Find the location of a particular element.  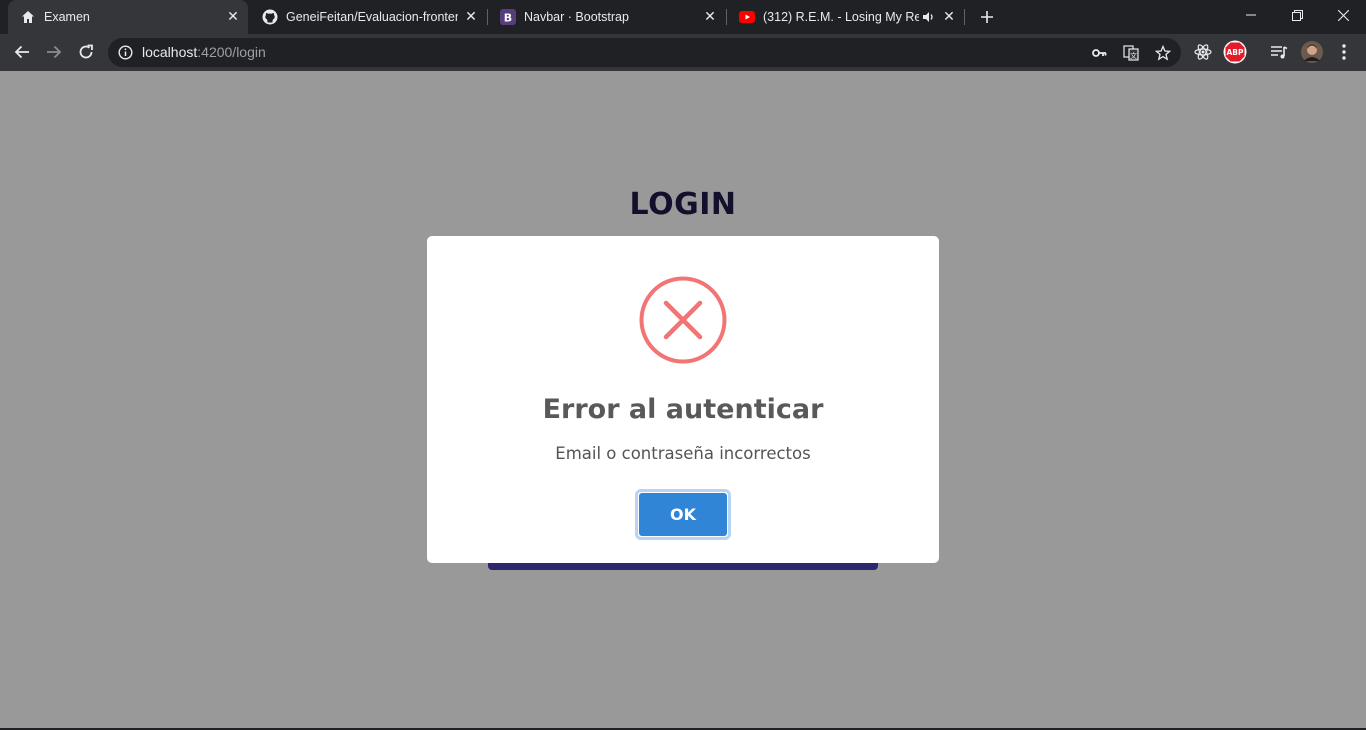

modal-title: Error al autenticar is located at coordinates (683, 409).